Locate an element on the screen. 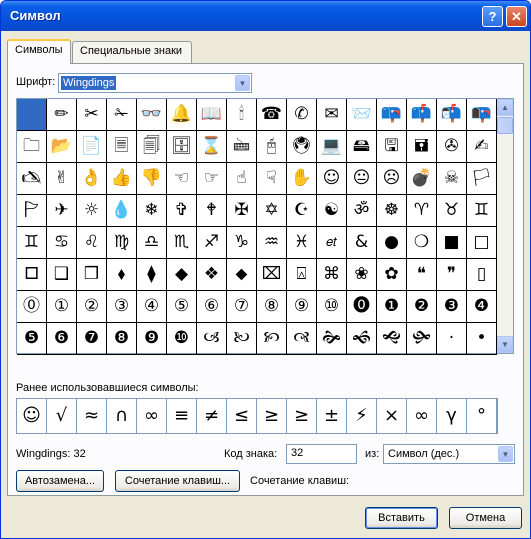 Image resolution: width=531 pixels, height=539 pixels. recent-symbol-cell: ⚡ is located at coordinates (362, 416).